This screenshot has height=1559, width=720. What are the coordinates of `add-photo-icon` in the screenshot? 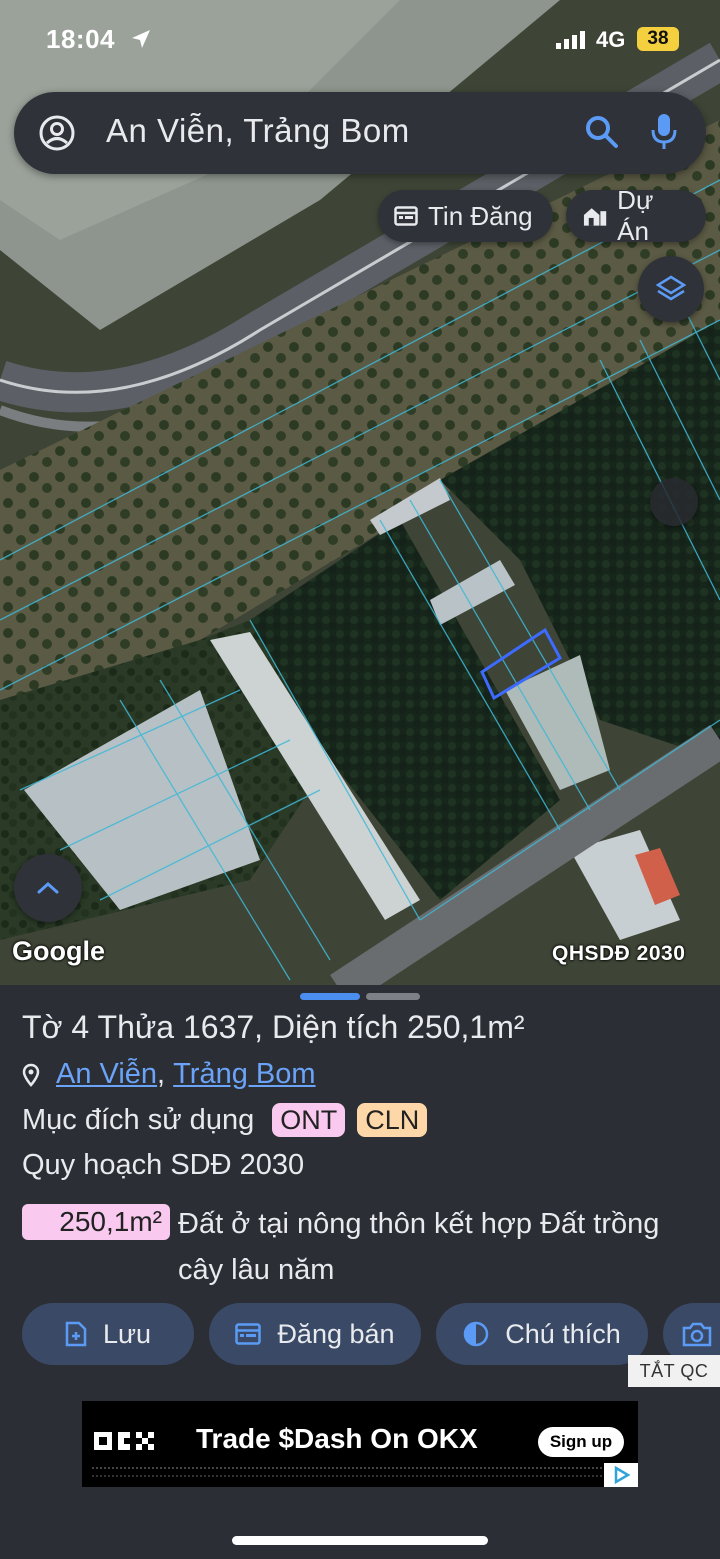 It's located at (697, 1334).